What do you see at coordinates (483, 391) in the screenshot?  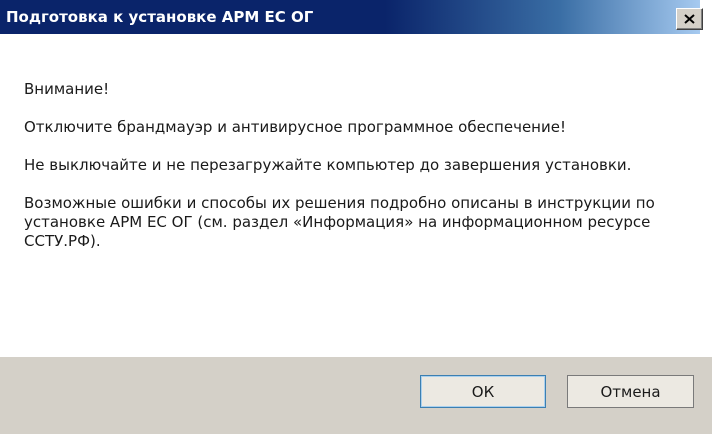 I see `ok-button: ОК` at bounding box center [483, 391].